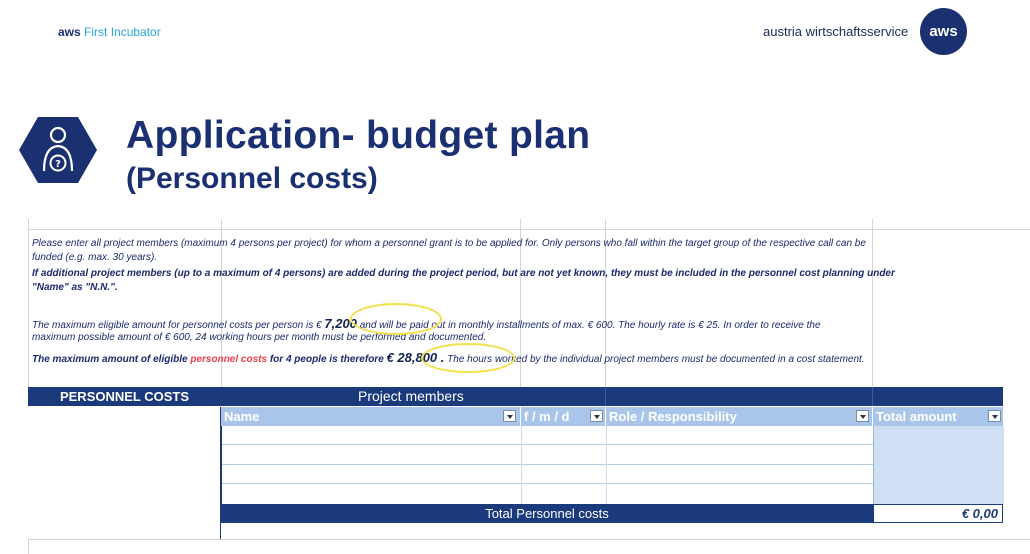 This screenshot has height=554, width=1030. What do you see at coordinates (229, 359) in the screenshot?
I see `personnel-costs-highlight: personnel costs` at bounding box center [229, 359].